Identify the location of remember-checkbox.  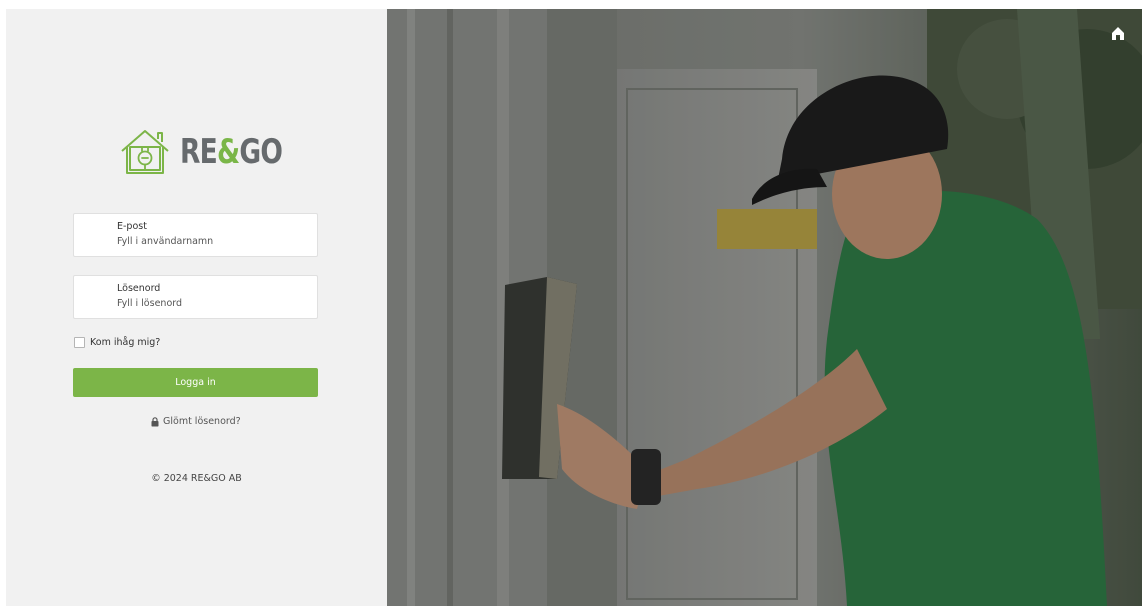
(79, 342).